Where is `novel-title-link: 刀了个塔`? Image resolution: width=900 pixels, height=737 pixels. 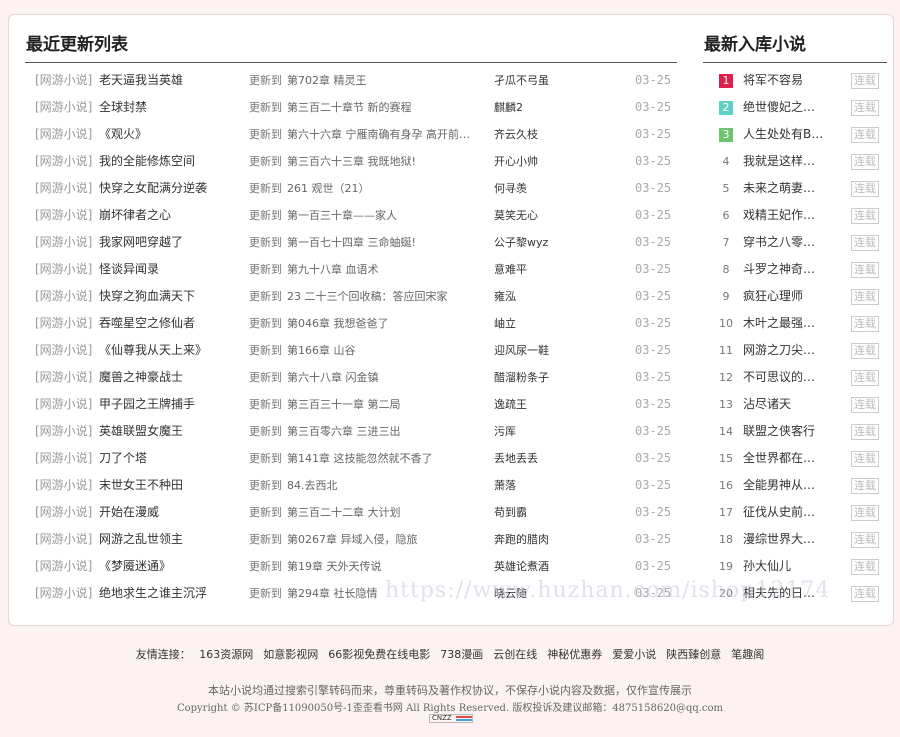
novel-title-link: 刀了个塔 is located at coordinates (169, 458).